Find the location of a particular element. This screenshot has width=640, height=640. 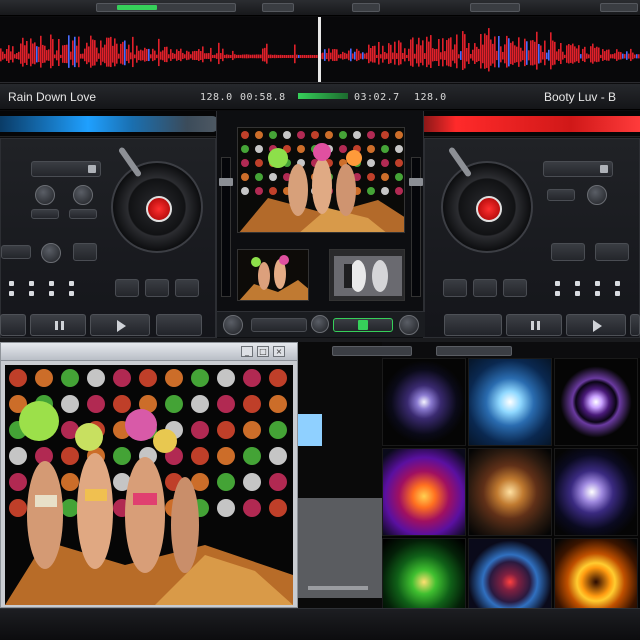

video-transition-knob is located at coordinates (233, 325).